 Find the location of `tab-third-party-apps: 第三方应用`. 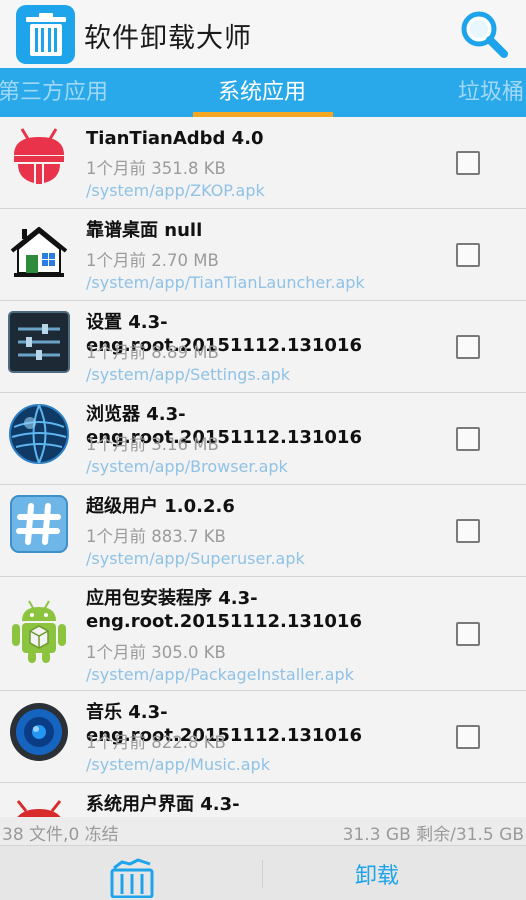

tab-third-party-apps: 第三方应用 is located at coordinates (54, 92).